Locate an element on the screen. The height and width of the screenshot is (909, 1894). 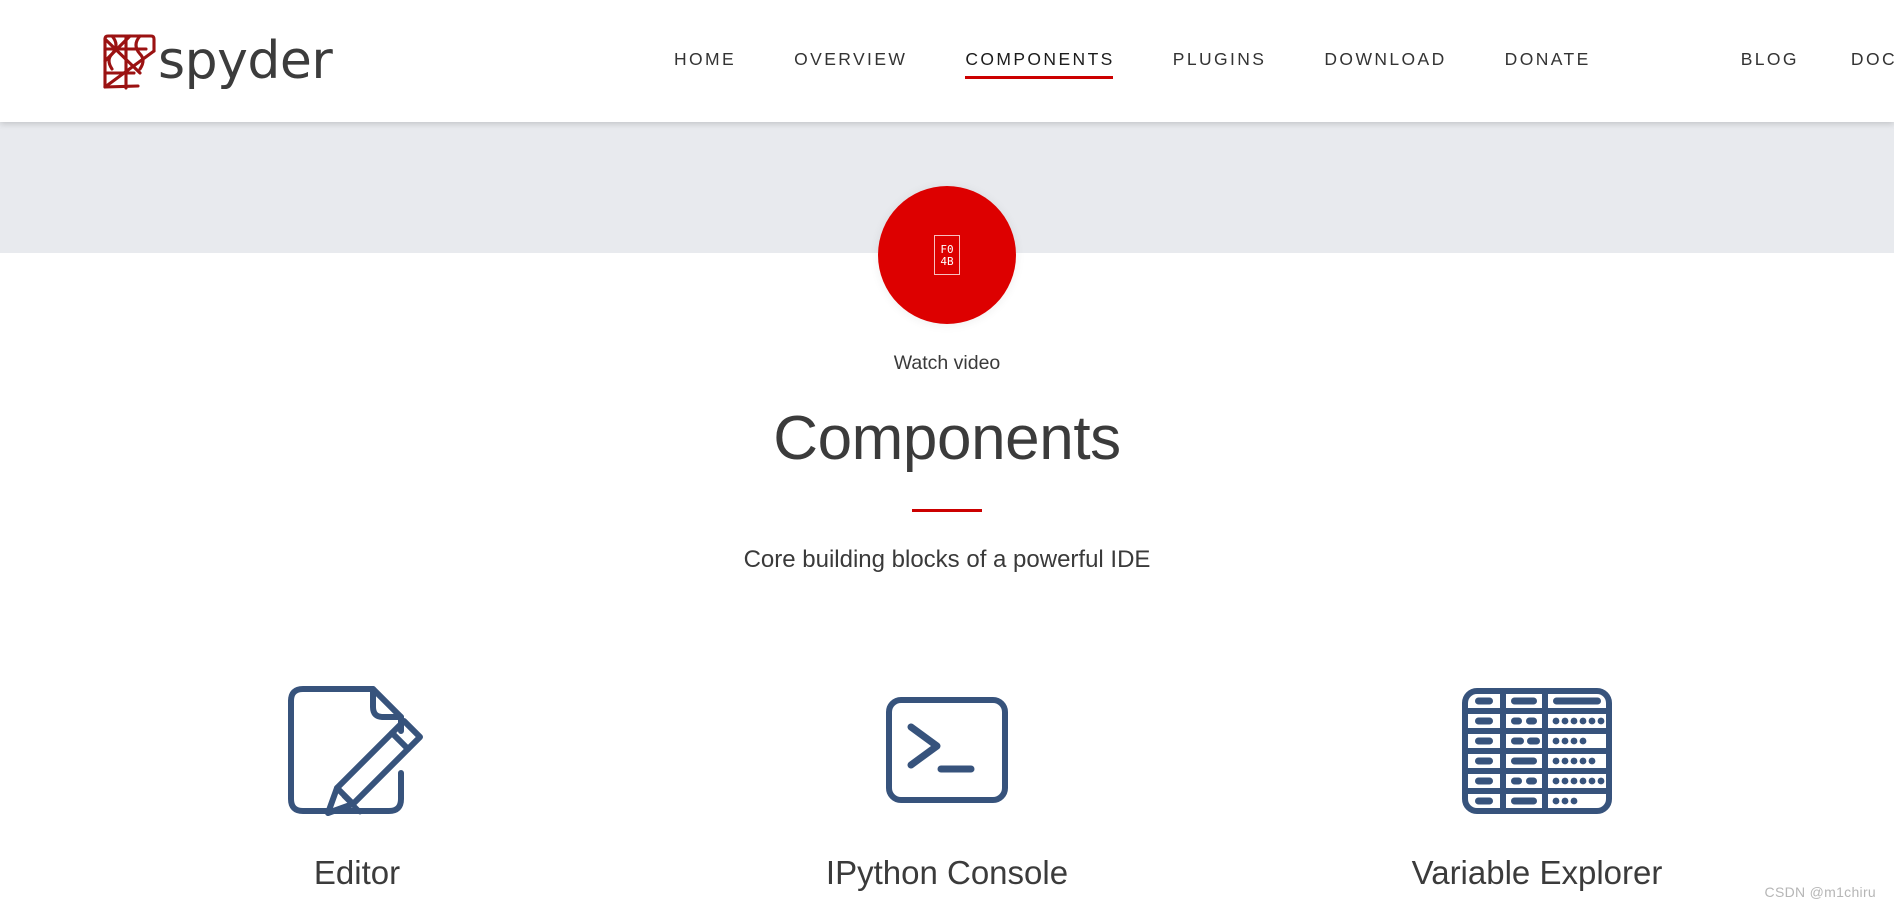
feature-card-variable-explorer: Variable Explorer is located at coordinates (1537, 779).